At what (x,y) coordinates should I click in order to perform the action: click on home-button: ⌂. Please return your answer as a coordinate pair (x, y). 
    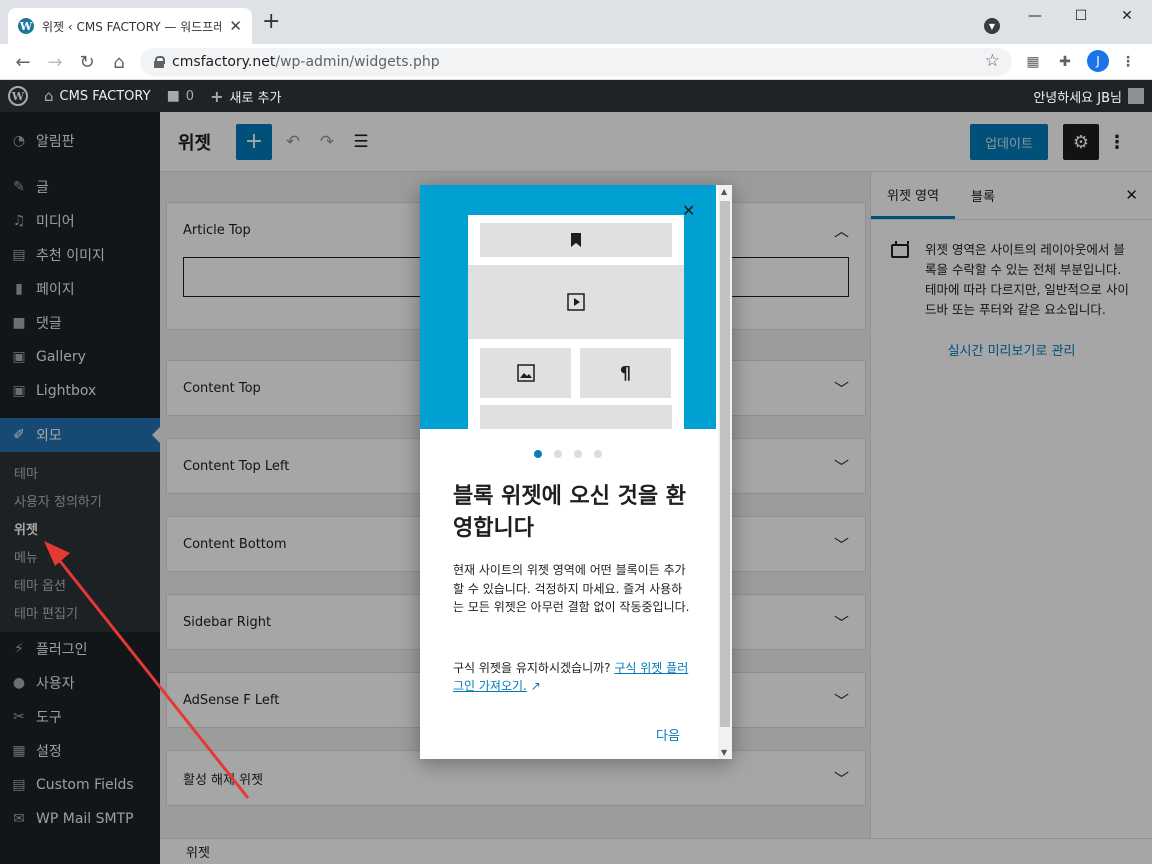
    Looking at the image, I should click on (119, 62).